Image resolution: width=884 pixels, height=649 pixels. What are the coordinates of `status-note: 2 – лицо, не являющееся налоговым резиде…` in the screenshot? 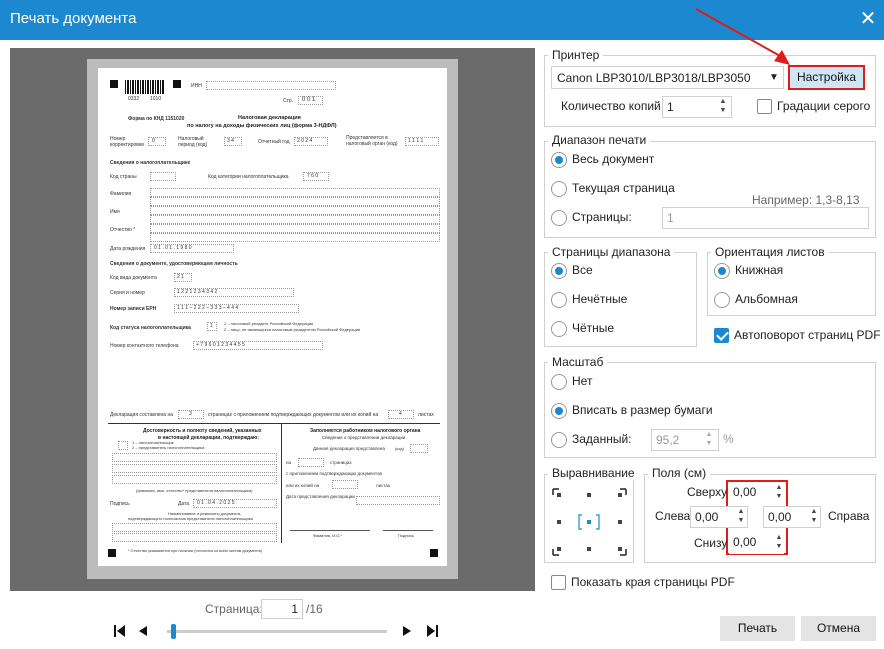 It's located at (292, 329).